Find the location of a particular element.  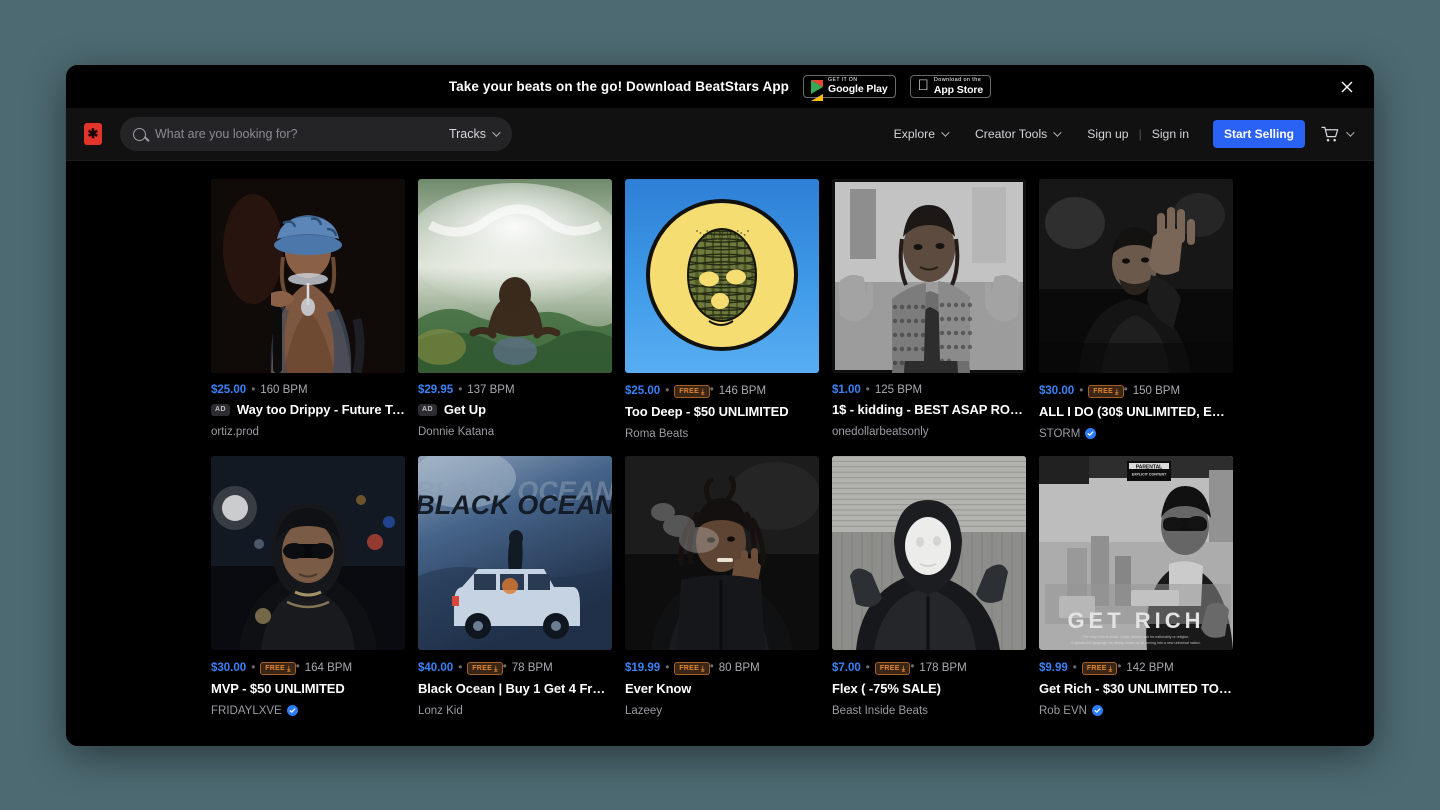

search-category-dropdown: Tracks is located at coordinates (474, 134).